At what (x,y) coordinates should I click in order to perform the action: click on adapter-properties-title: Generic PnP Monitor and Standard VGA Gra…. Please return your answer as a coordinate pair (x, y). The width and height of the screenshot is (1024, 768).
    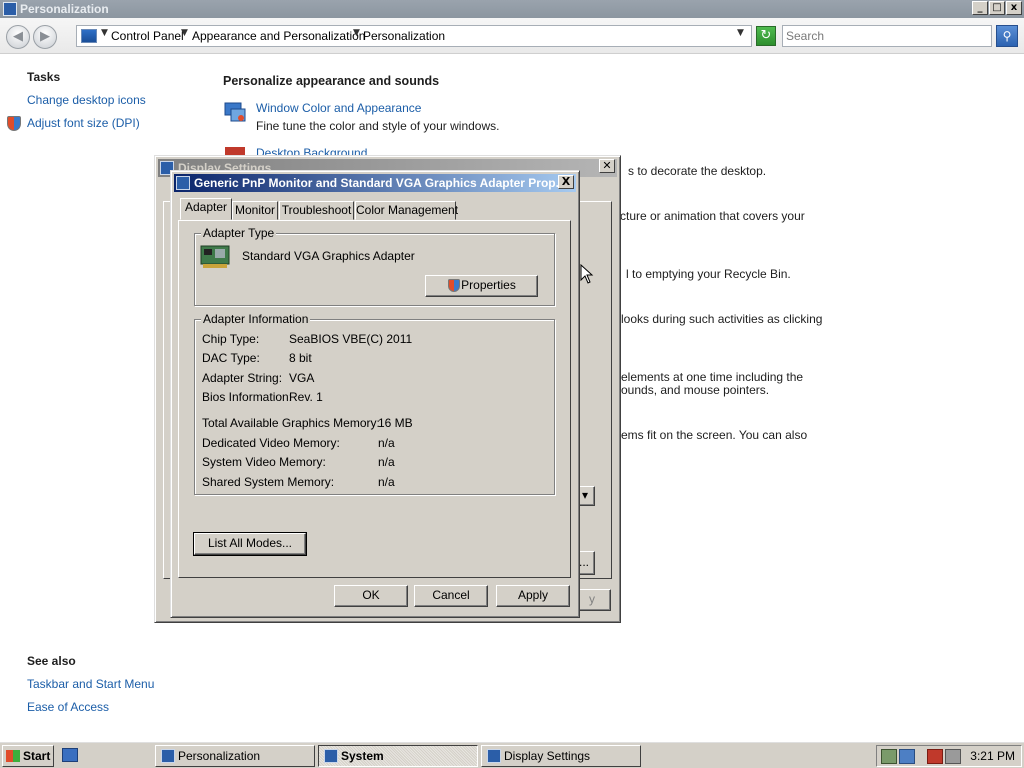
    Looking at the image, I should click on (380, 183).